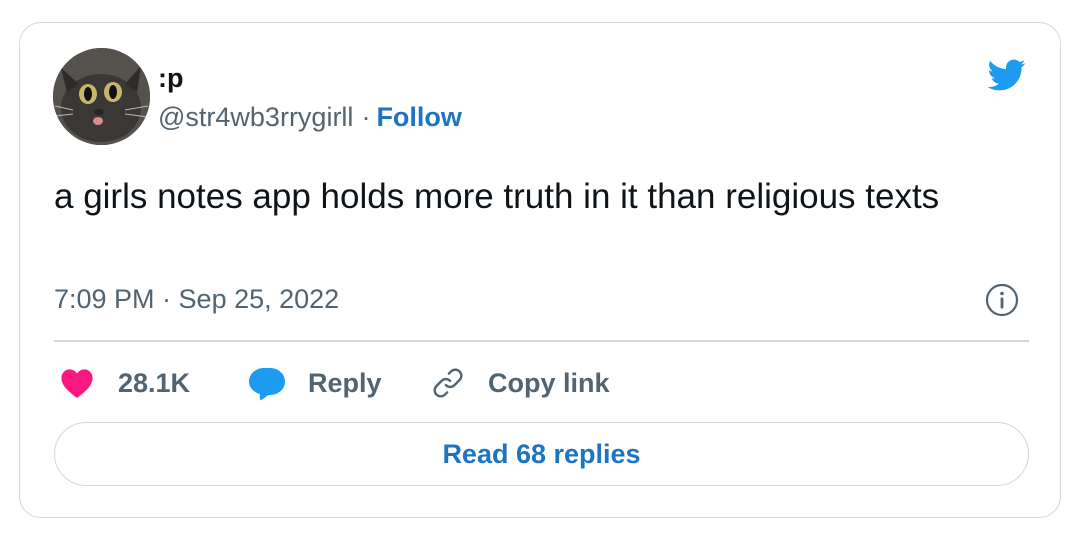 This screenshot has height=554, width=1087. What do you see at coordinates (77, 384) in the screenshot?
I see `heart-icon` at bounding box center [77, 384].